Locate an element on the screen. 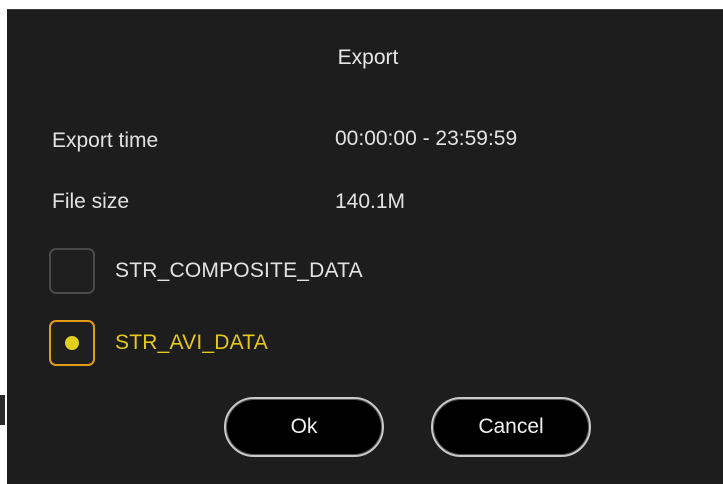 This screenshot has height=484, width=723. option-avi-data: STR_AVI_DATA is located at coordinates (158, 343).